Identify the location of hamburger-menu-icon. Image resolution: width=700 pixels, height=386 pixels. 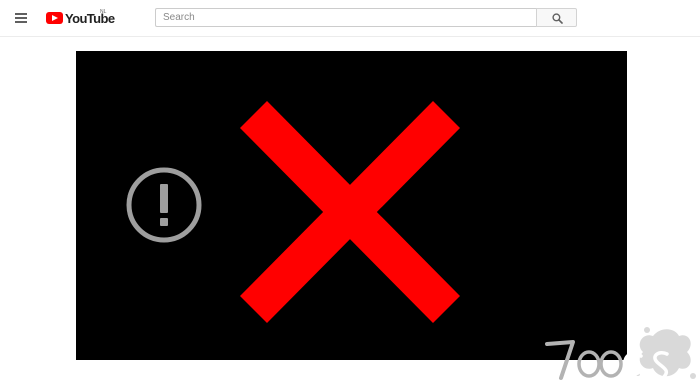
(23, 18).